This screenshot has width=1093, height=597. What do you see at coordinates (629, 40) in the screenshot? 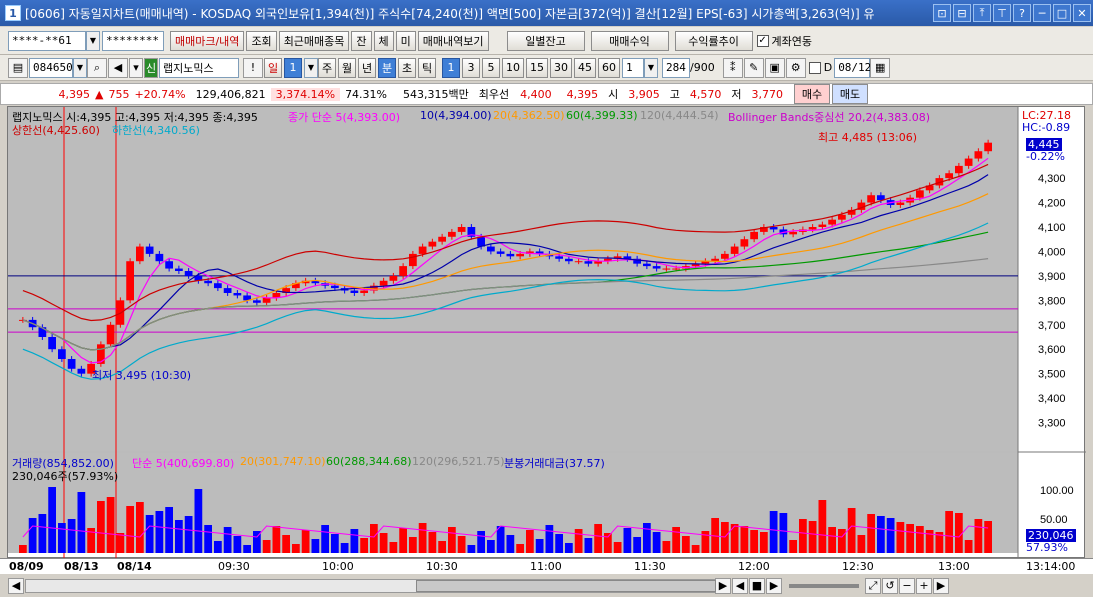
I see `trade-profit-button: 매매수익` at bounding box center [629, 40].